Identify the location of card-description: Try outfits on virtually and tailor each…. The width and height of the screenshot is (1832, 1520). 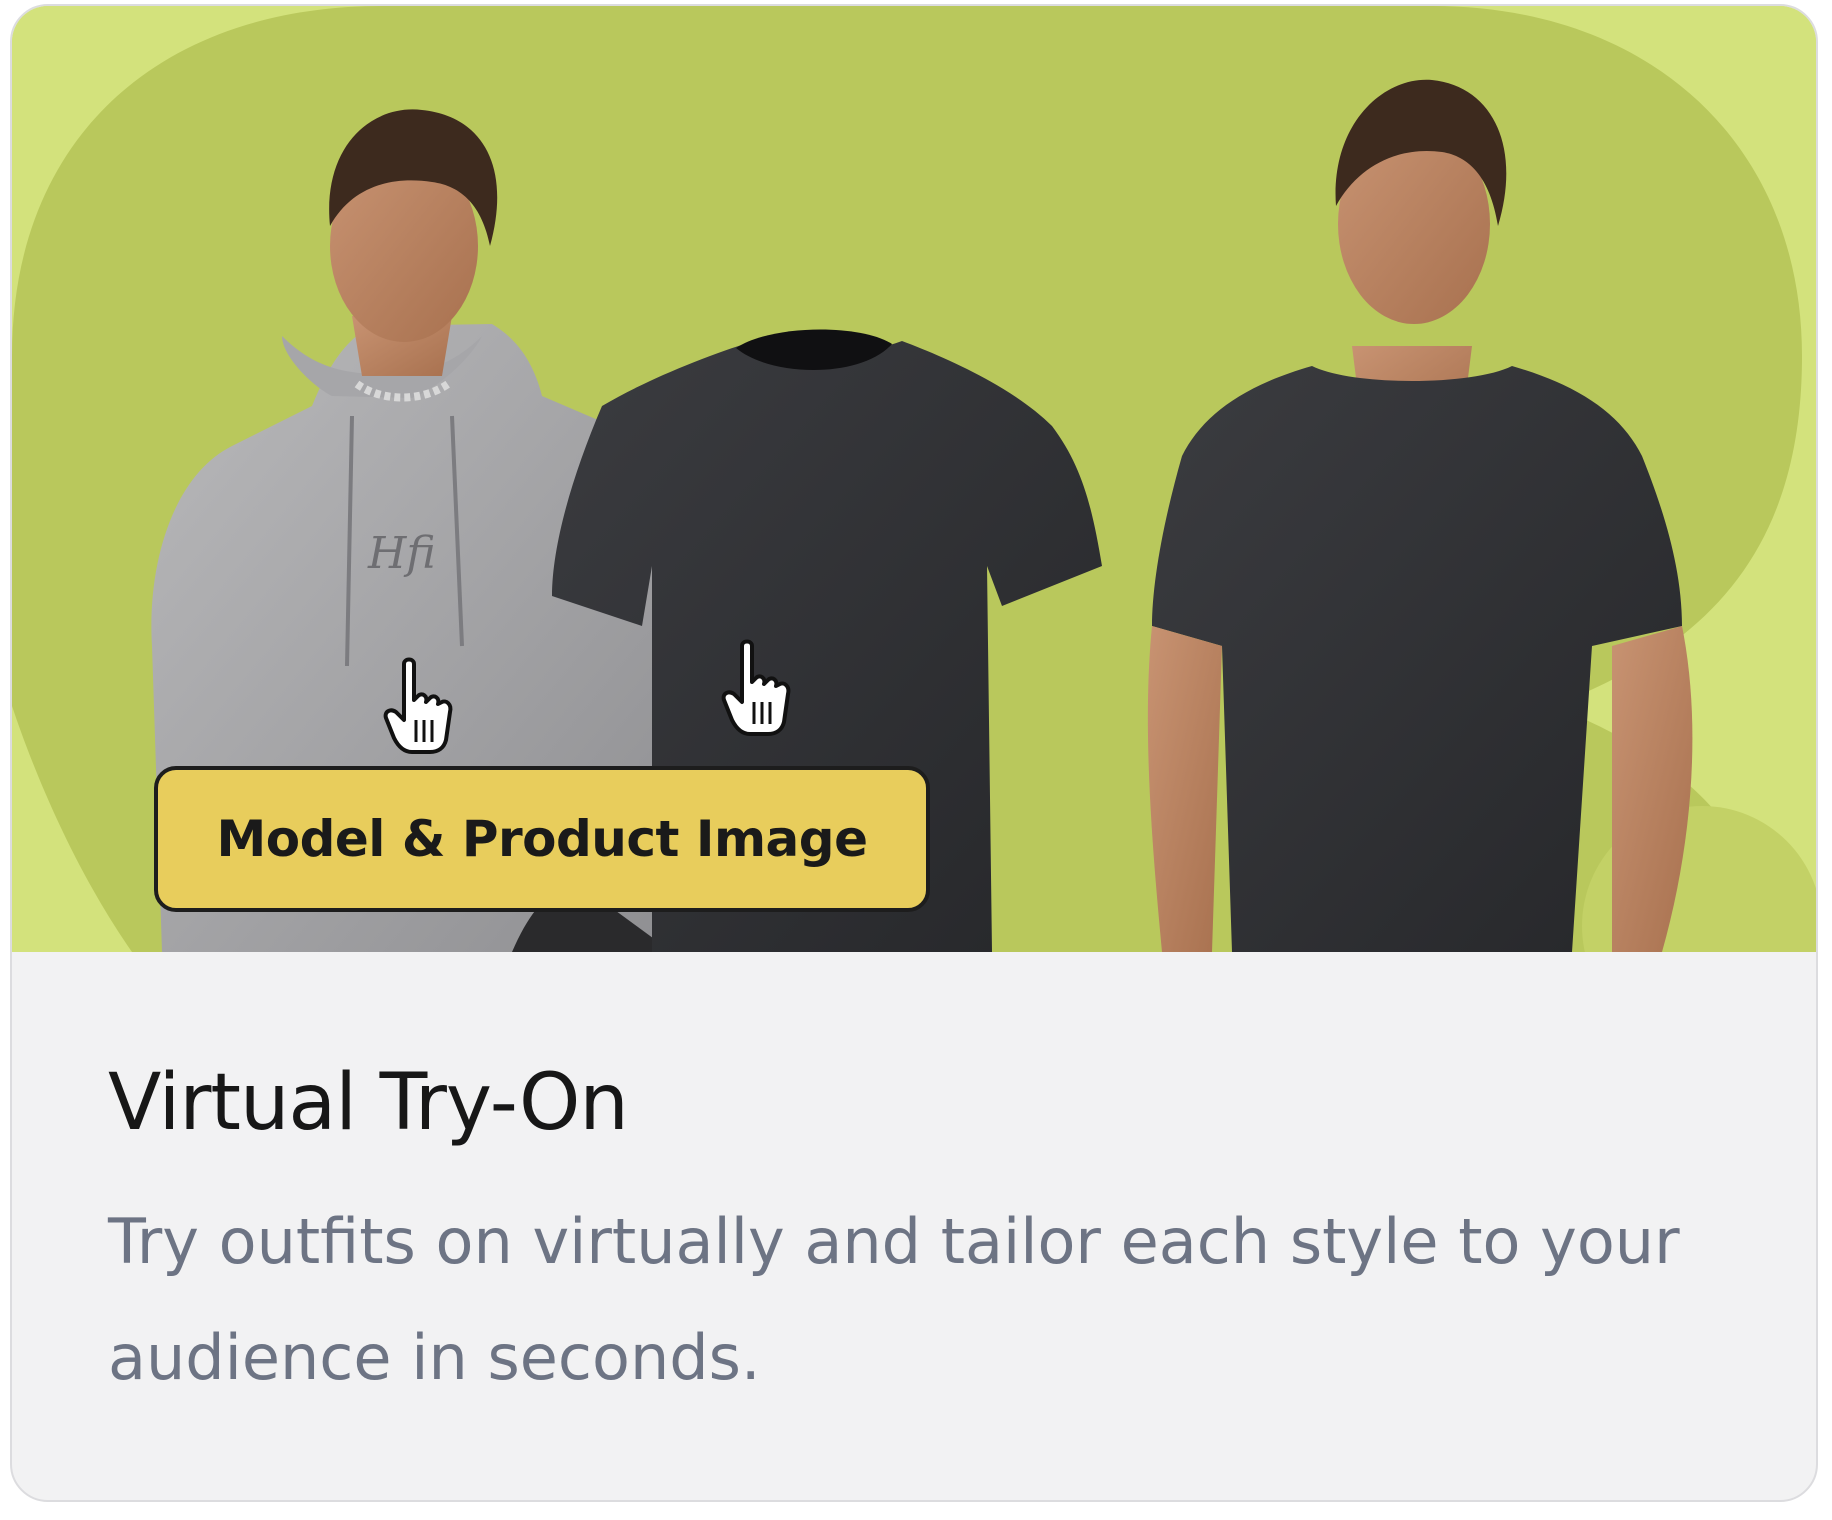
(894, 1299).